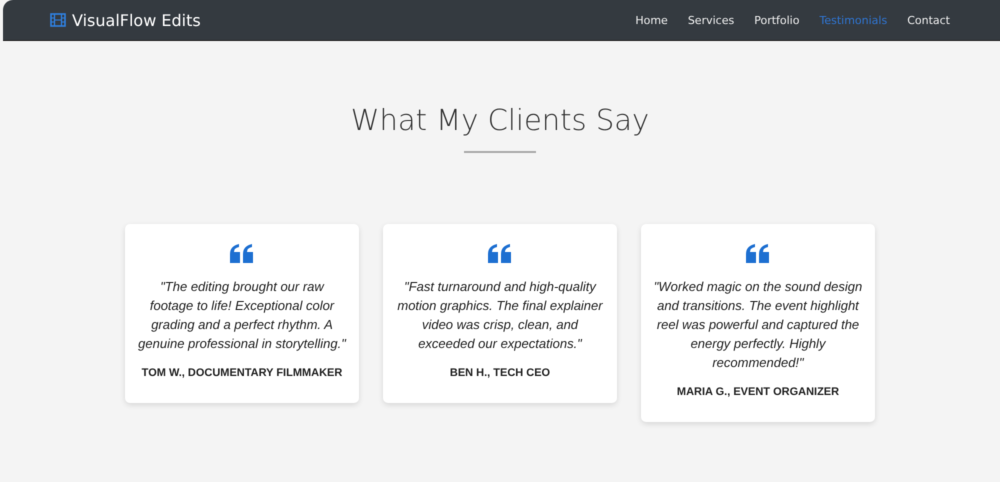  Describe the element at coordinates (136, 20) in the screenshot. I see `brand-name: VisualFlow Edits` at that location.